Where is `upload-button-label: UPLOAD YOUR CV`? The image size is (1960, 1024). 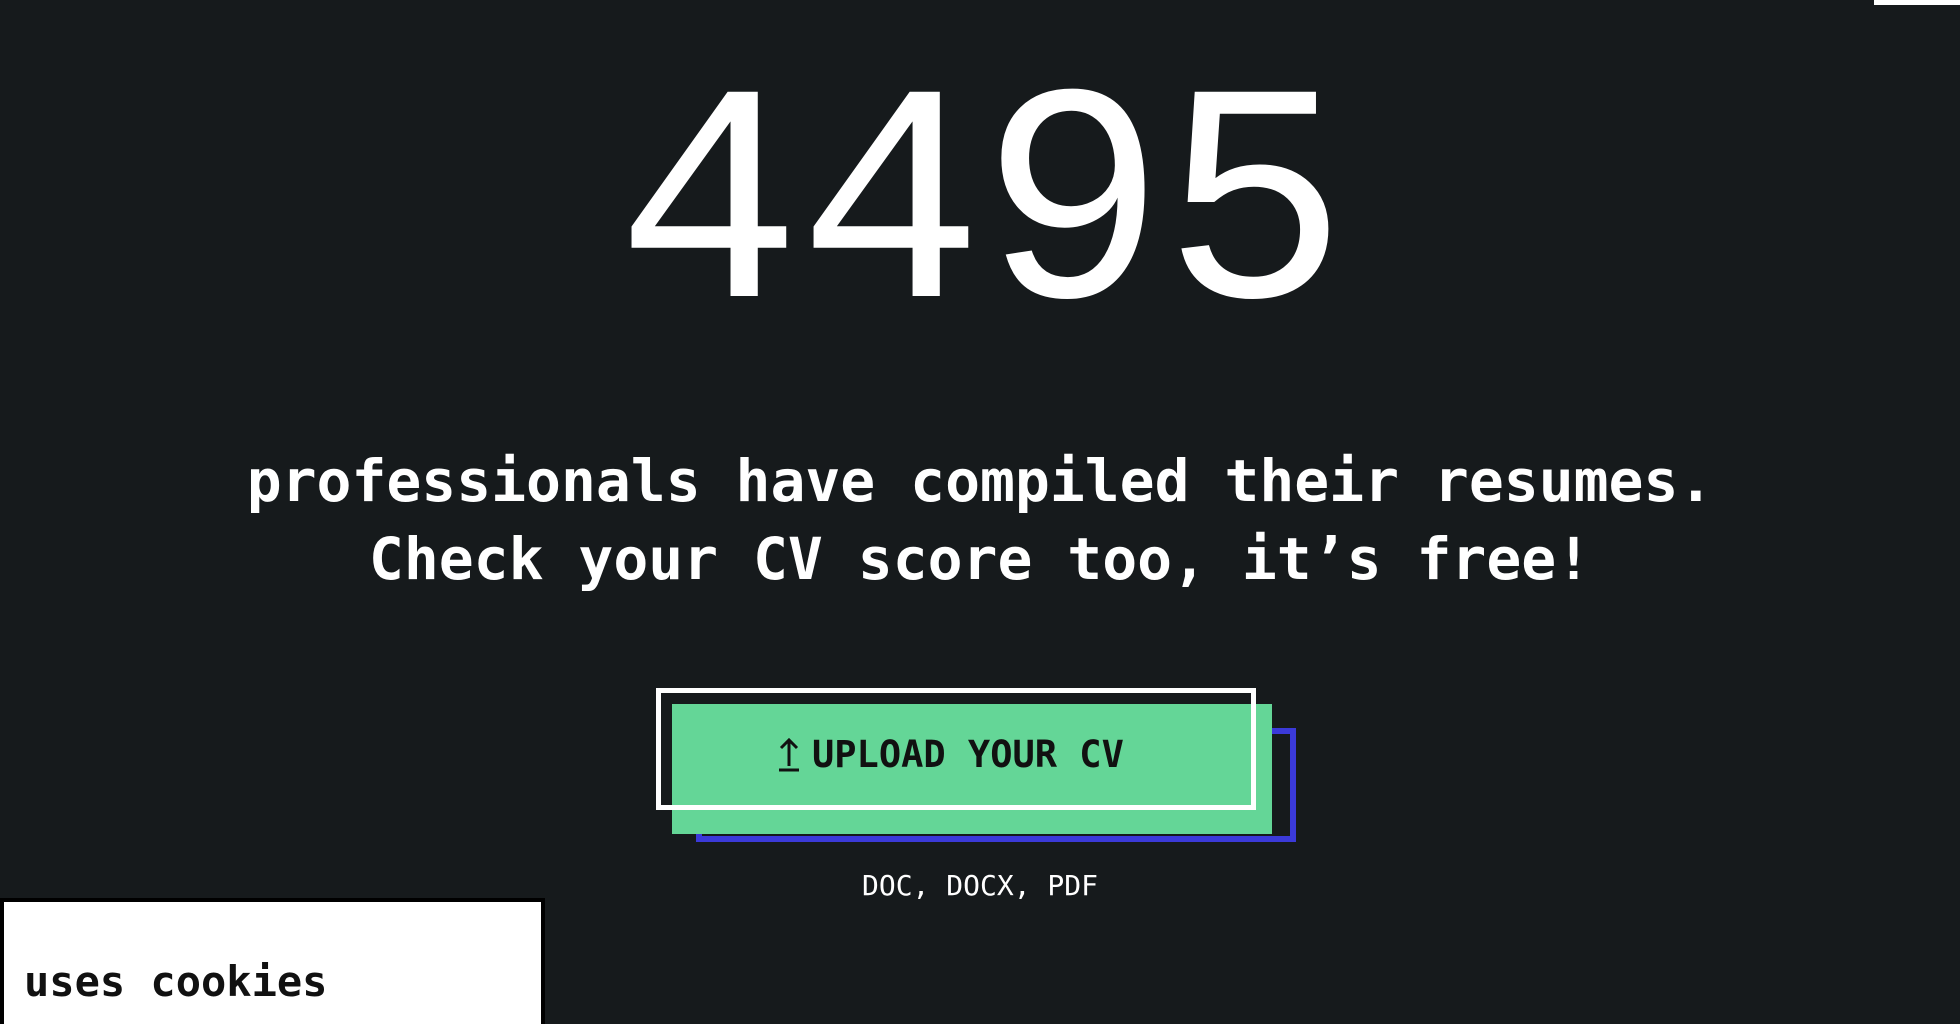
upload-button-label: UPLOAD YOUR CV is located at coordinates (968, 754).